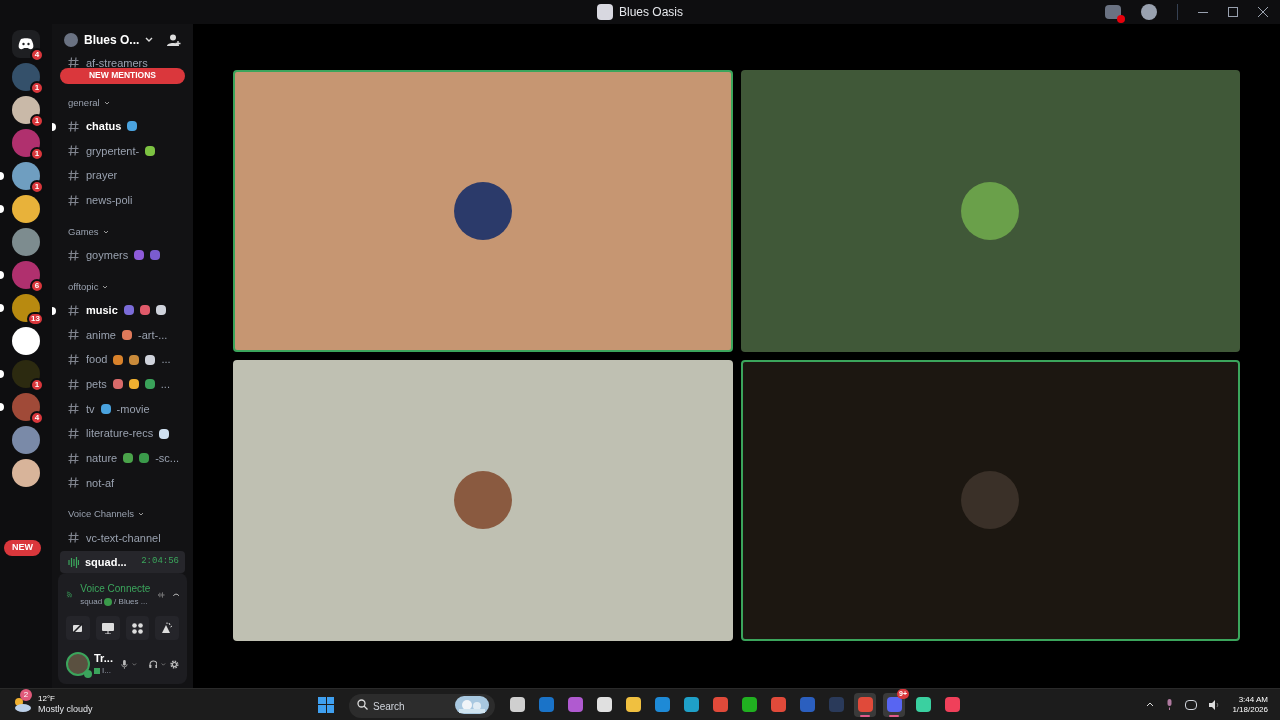 The width and height of the screenshot is (1280, 720). What do you see at coordinates (1250, 709) in the screenshot?
I see `clock-date: 1/18/2026` at bounding box center [1250, 709].